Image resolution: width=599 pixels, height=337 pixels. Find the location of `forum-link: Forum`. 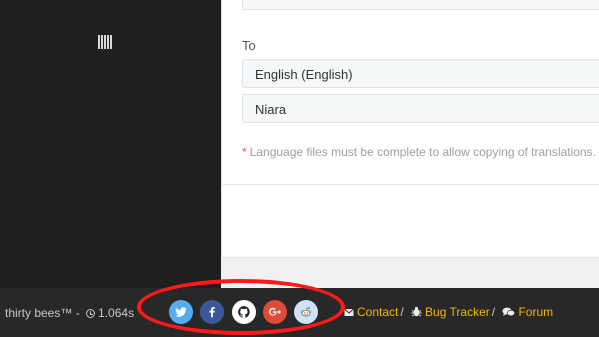

forum-link: Forum is located at coordinates (535, 312).